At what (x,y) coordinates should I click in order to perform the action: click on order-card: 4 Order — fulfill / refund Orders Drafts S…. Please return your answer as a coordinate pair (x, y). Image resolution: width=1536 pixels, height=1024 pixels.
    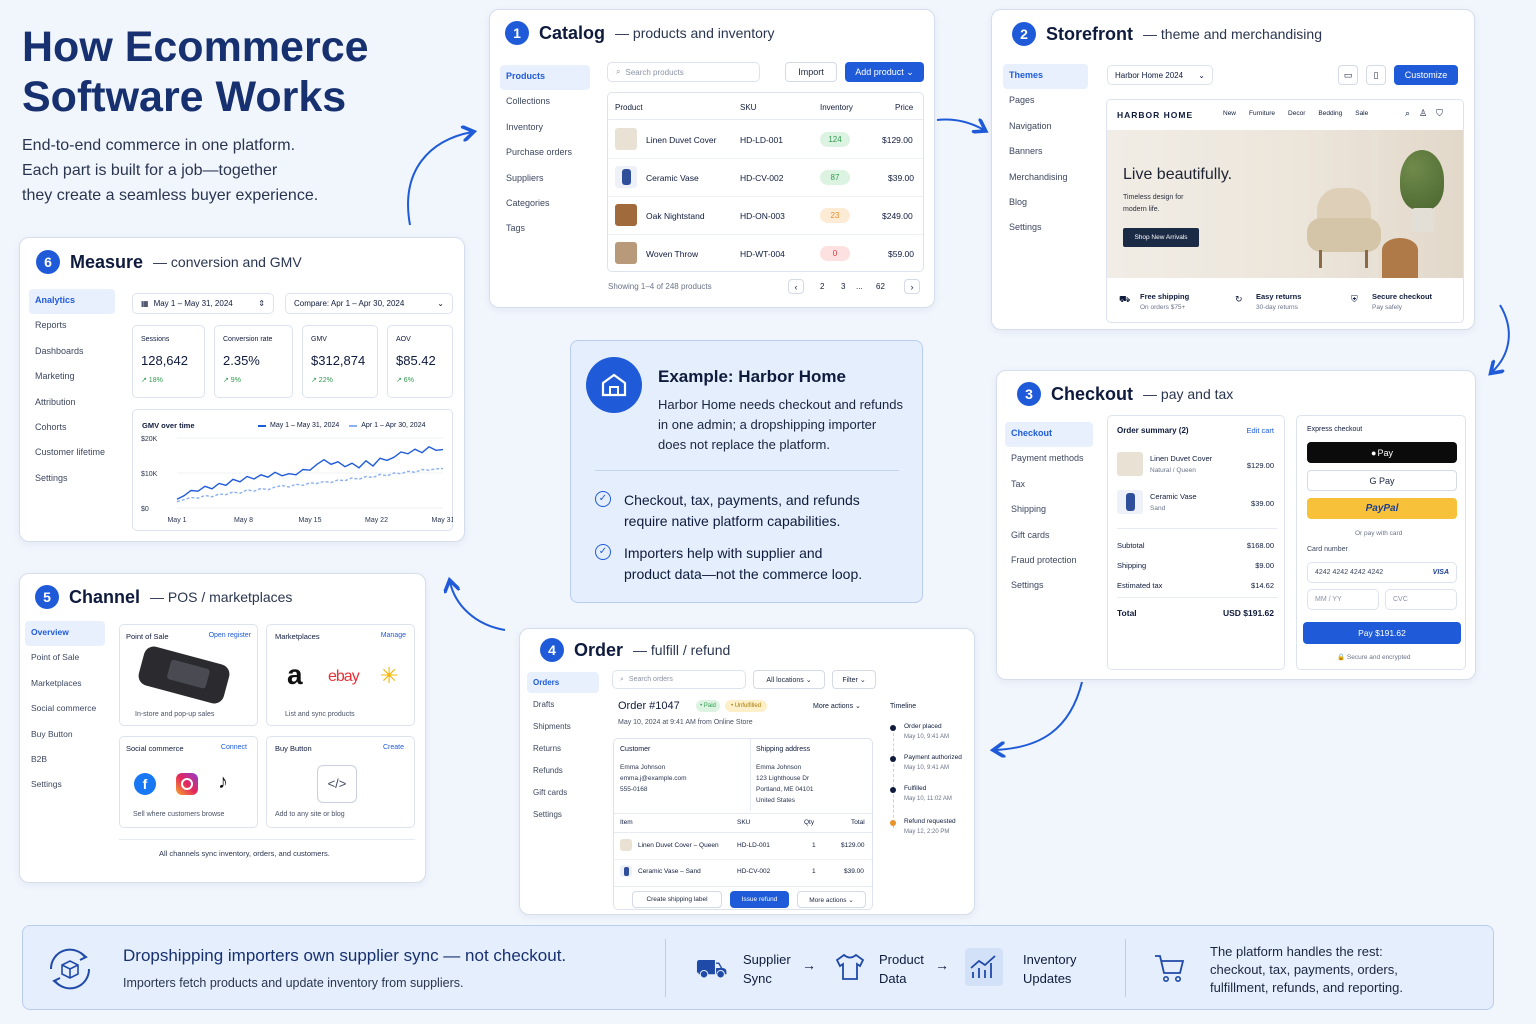
    Looking at the image, I should click on (747, 771).